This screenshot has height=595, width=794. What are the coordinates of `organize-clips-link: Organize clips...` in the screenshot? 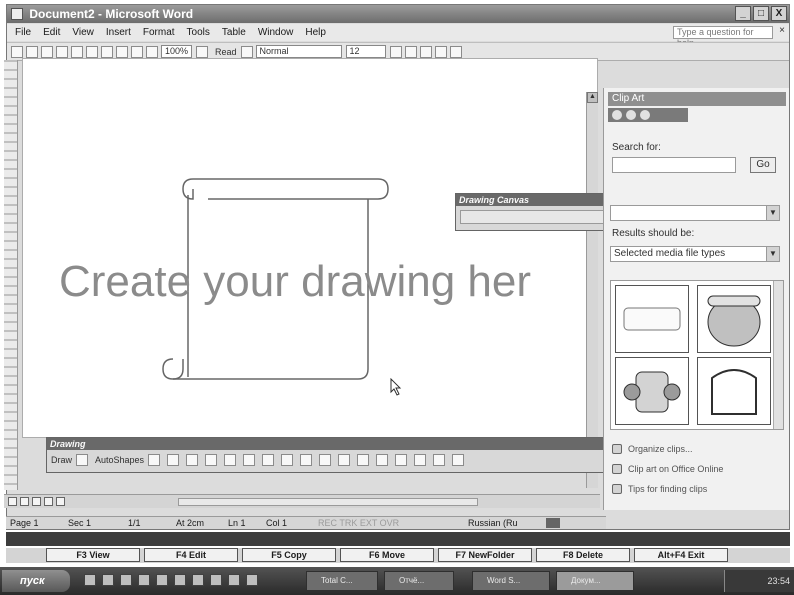 It's located at (652, 449).